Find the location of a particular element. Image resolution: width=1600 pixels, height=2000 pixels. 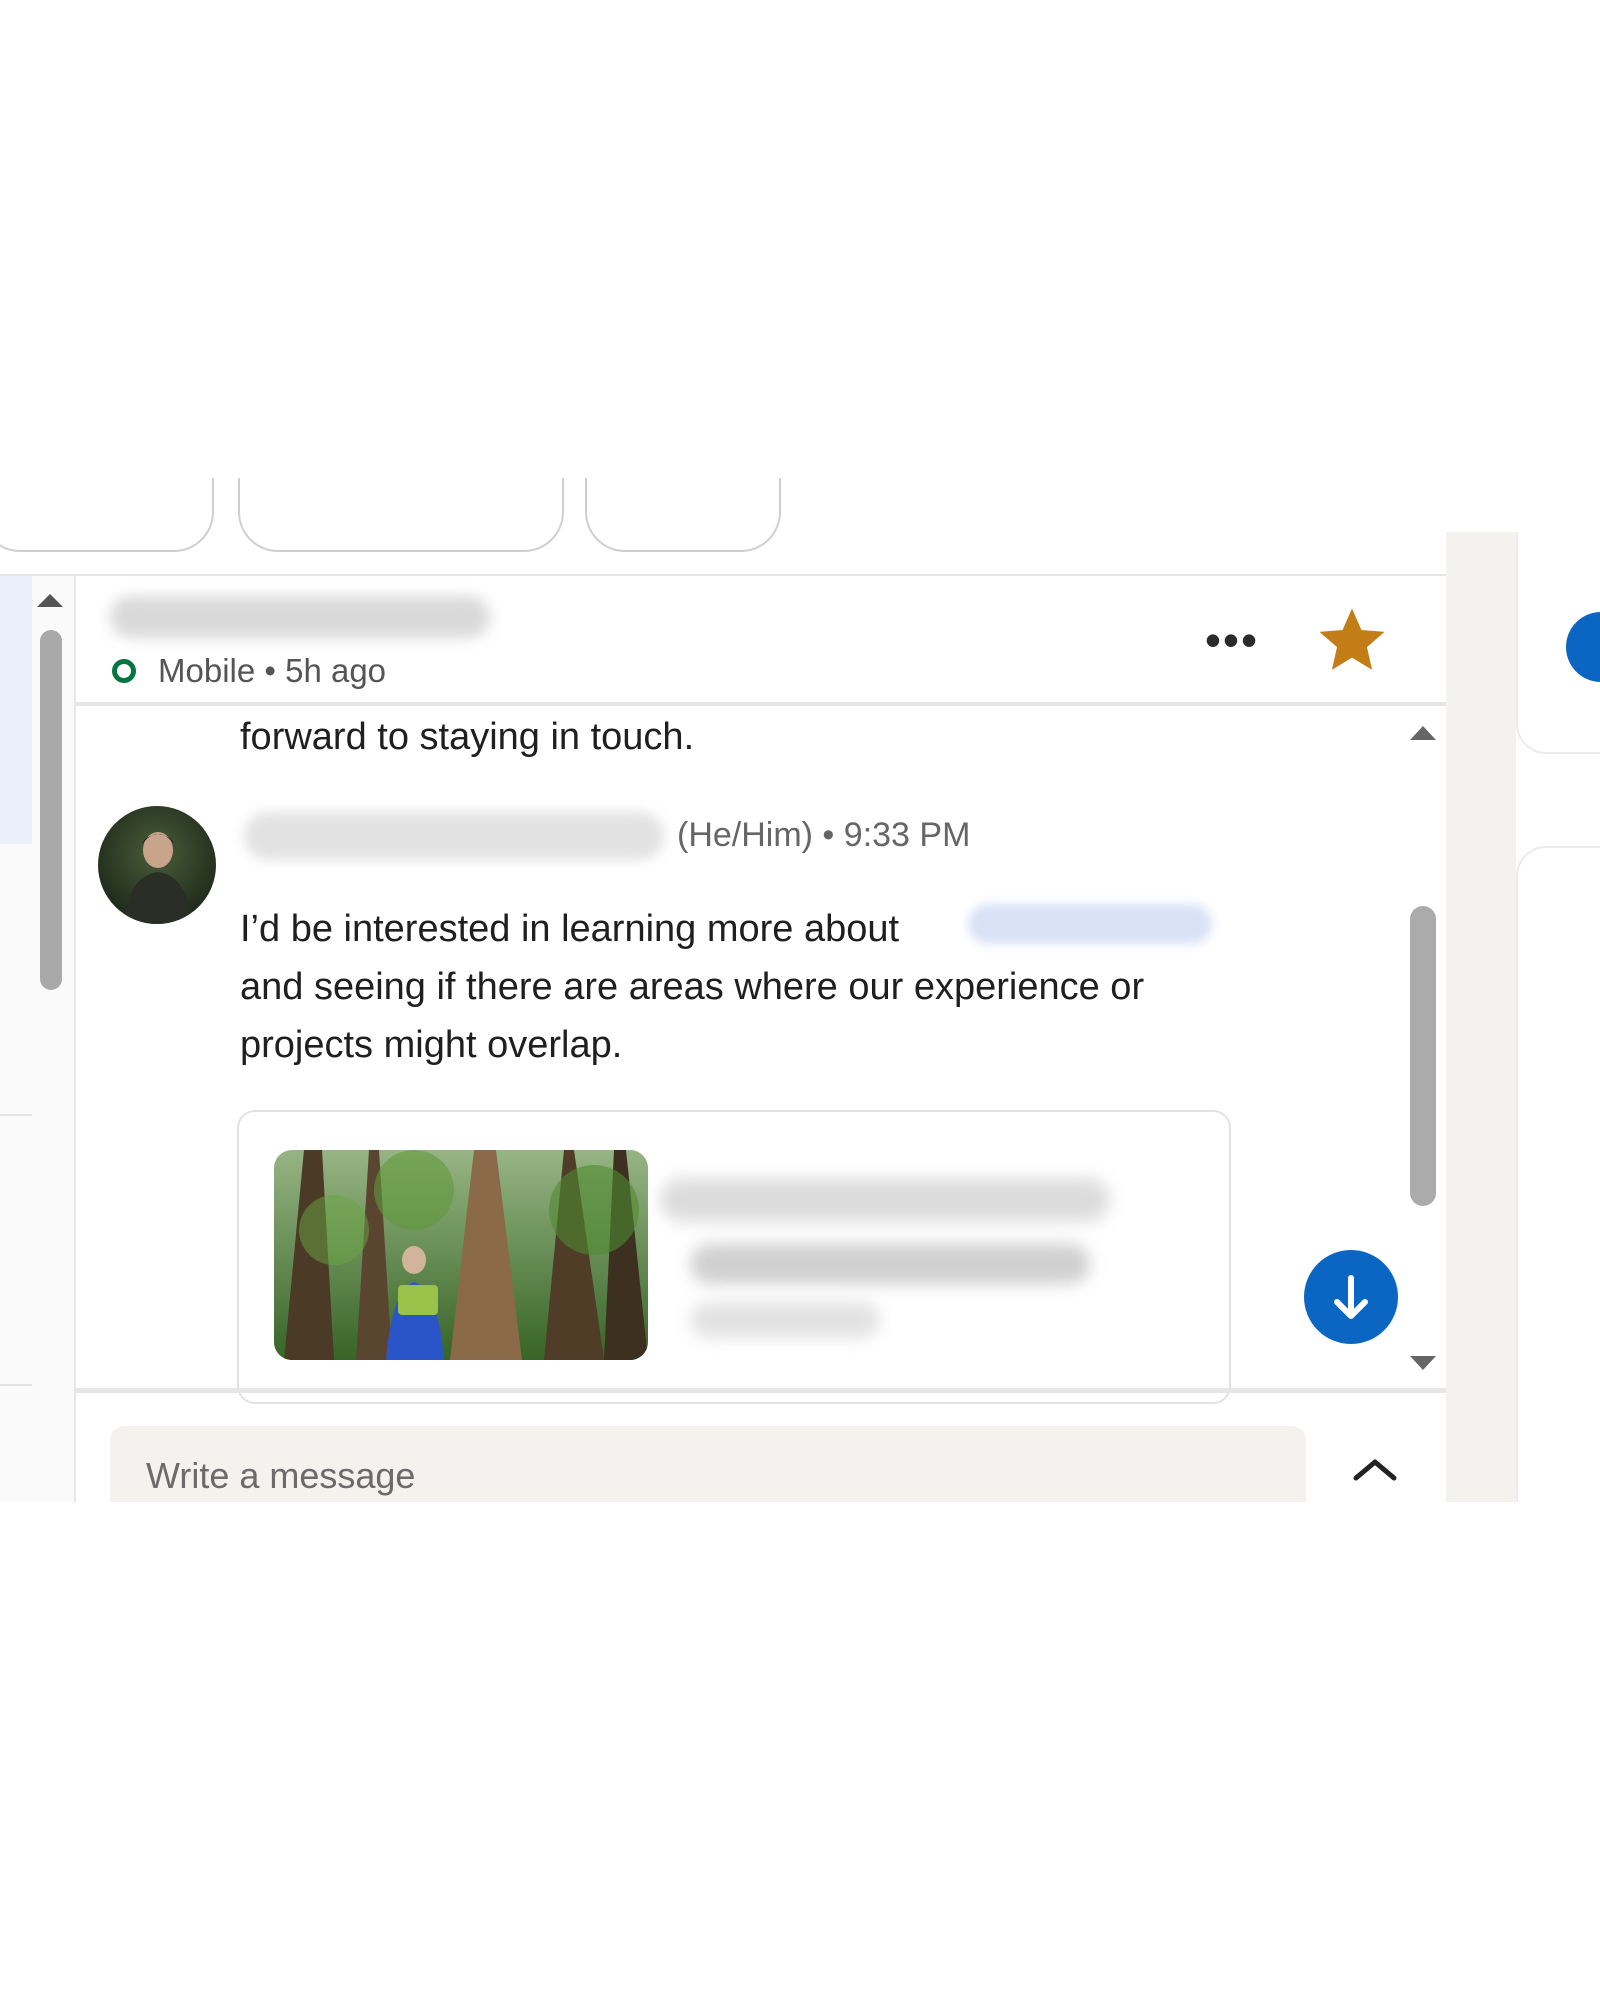

page-gutter is located at coordinates (1481, 1017).